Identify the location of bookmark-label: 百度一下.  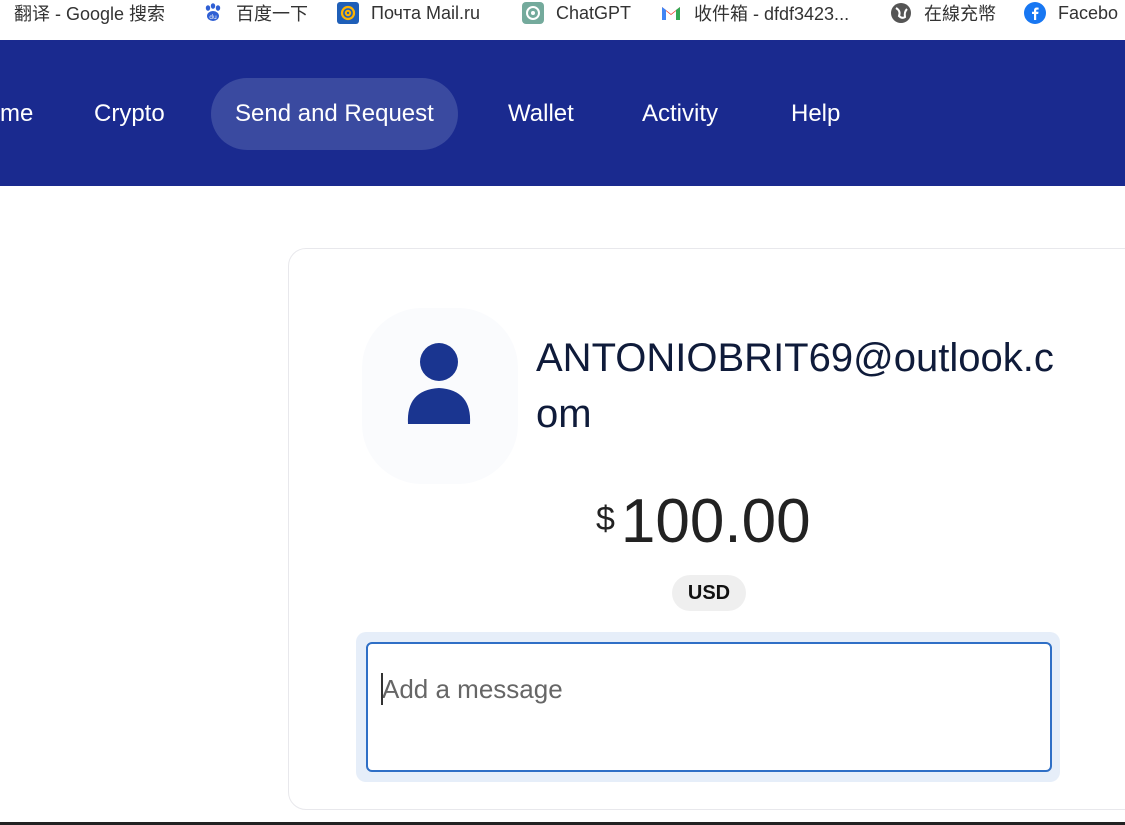
(272, 14).